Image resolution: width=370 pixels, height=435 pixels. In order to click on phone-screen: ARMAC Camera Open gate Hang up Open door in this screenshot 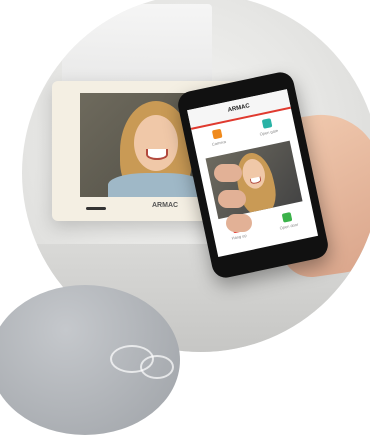, I will do `click(253, 173)`.